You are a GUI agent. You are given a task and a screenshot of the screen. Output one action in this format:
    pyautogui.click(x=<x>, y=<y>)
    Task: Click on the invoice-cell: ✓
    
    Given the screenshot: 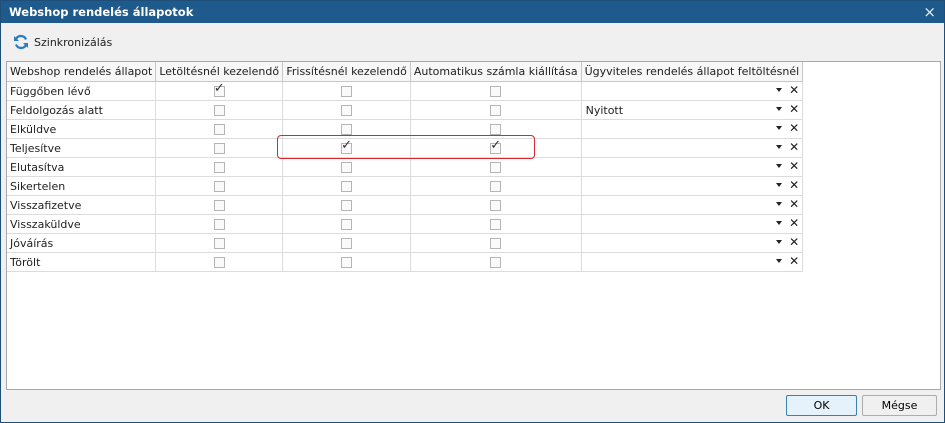 What is the action you would take?
    pyautogui.click(x=496, y=148)
    